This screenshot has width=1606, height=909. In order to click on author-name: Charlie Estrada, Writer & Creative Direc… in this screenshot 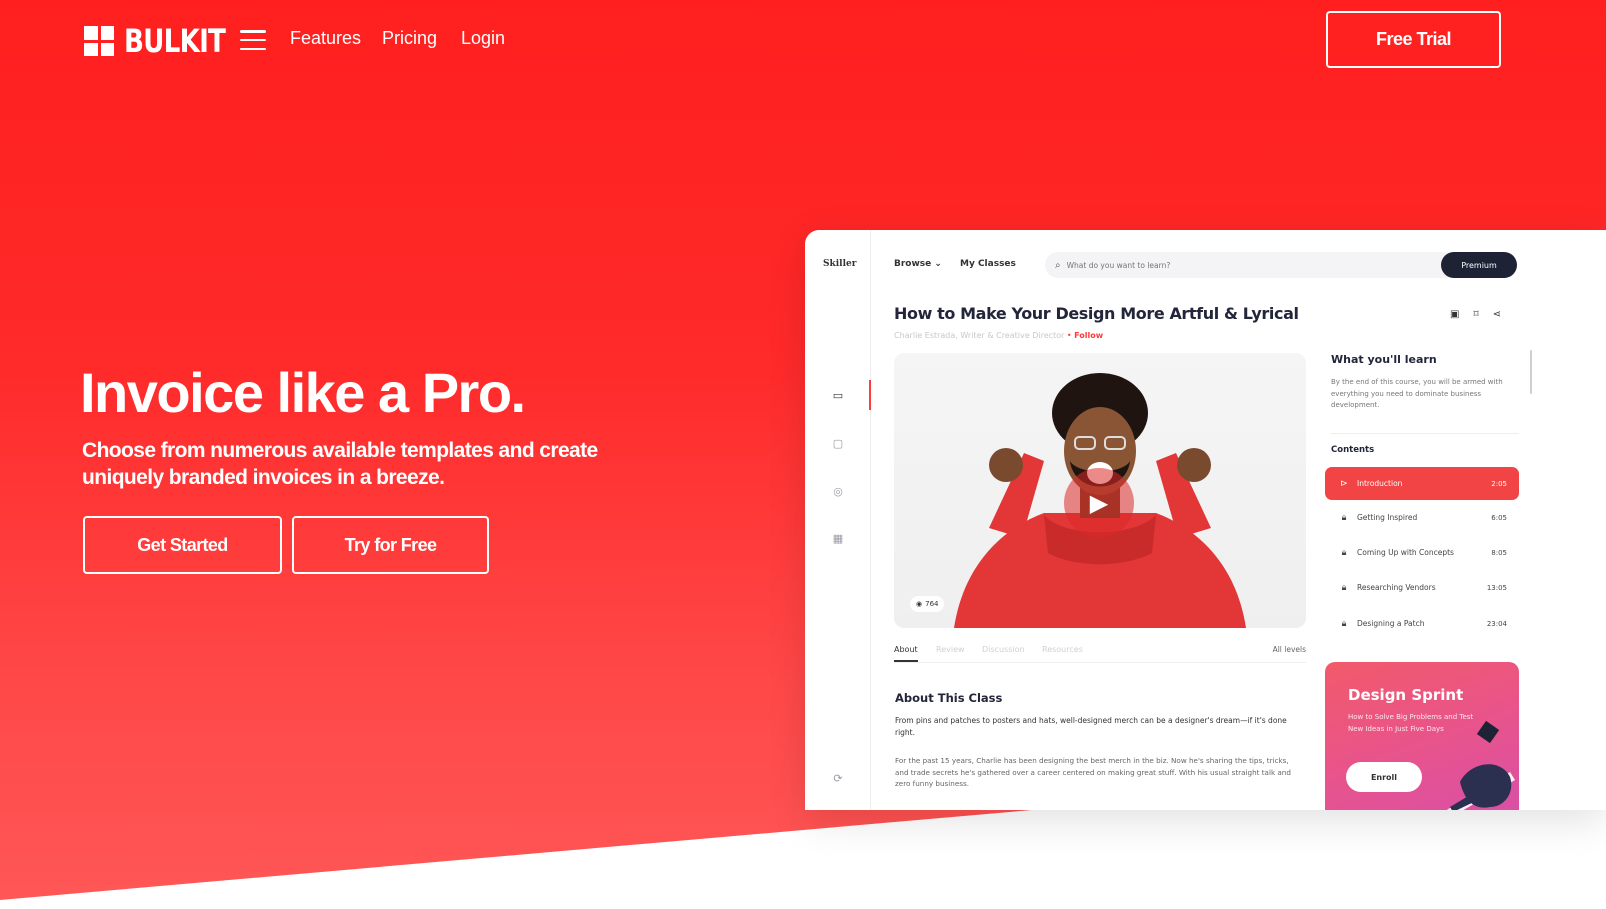, I will do `click(979, 335)`.